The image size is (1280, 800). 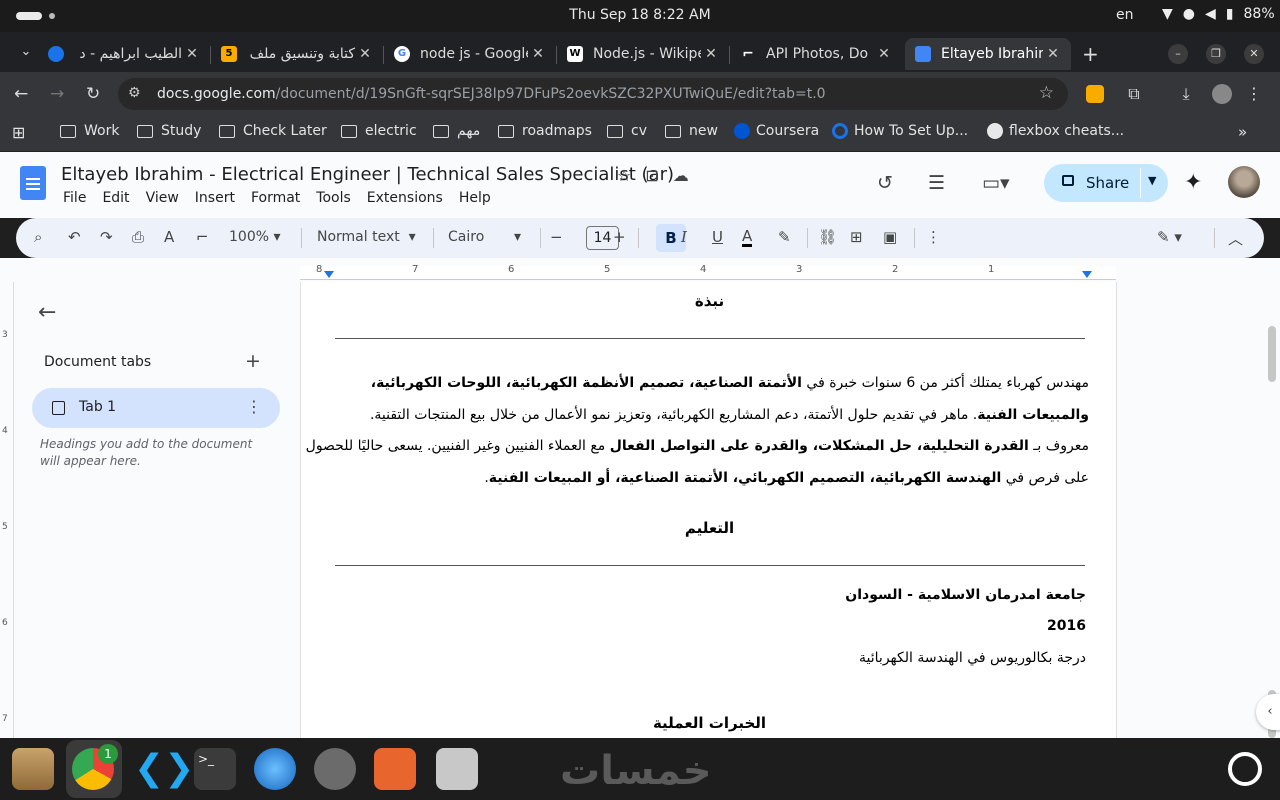 I want to click on tab-search-chevron-icon: ⌄, so click(x=26, y=52).